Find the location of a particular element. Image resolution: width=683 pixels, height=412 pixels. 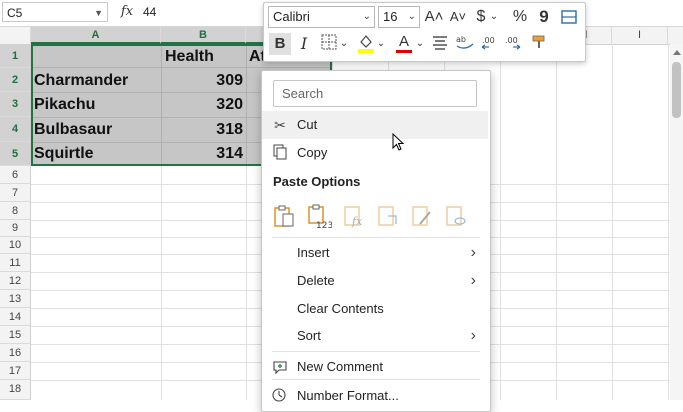

menu-item-new-comment: New Comment is located at coordinates (375, 367).